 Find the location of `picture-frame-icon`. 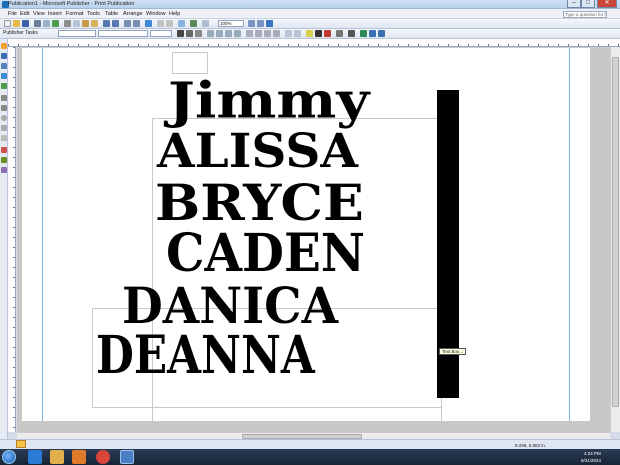

picture-frame-icon is located at coordinates (4, 86).